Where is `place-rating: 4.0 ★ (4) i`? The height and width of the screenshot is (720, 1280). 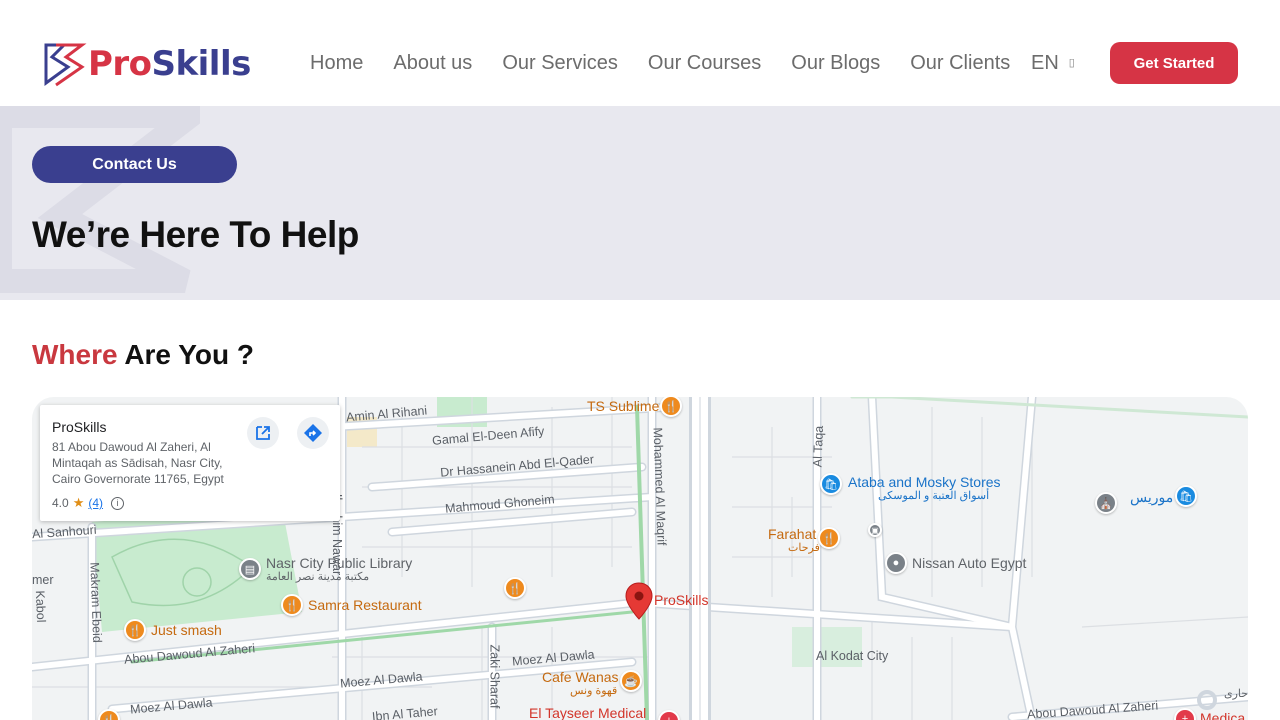 place-rating: 4.0 ★ (4) i is located at coordinates (88, 503).